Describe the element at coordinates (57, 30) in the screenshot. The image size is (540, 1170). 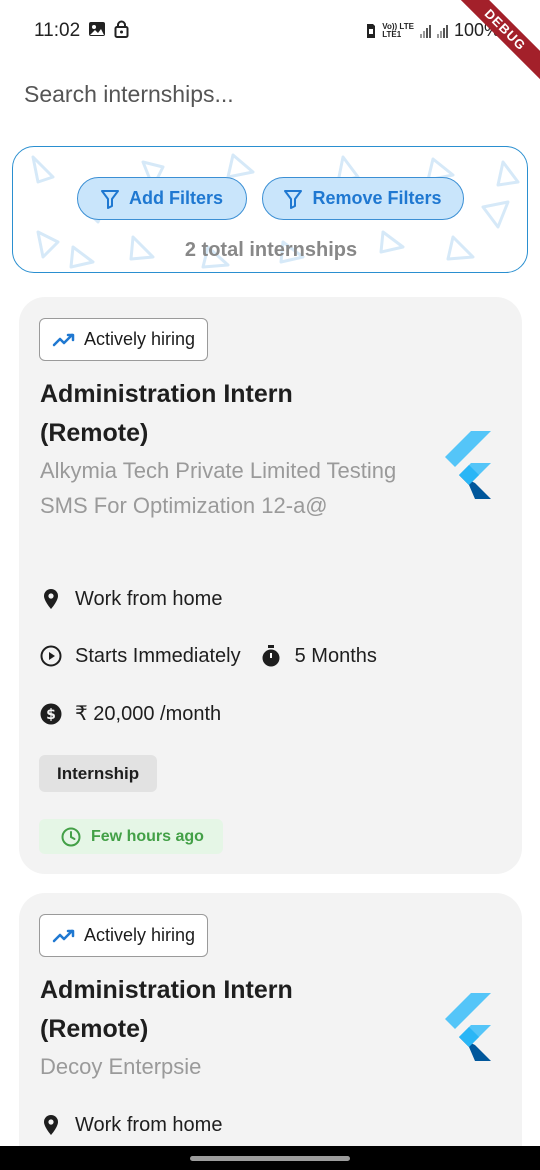
I see `status-time: 11:02` at that location.